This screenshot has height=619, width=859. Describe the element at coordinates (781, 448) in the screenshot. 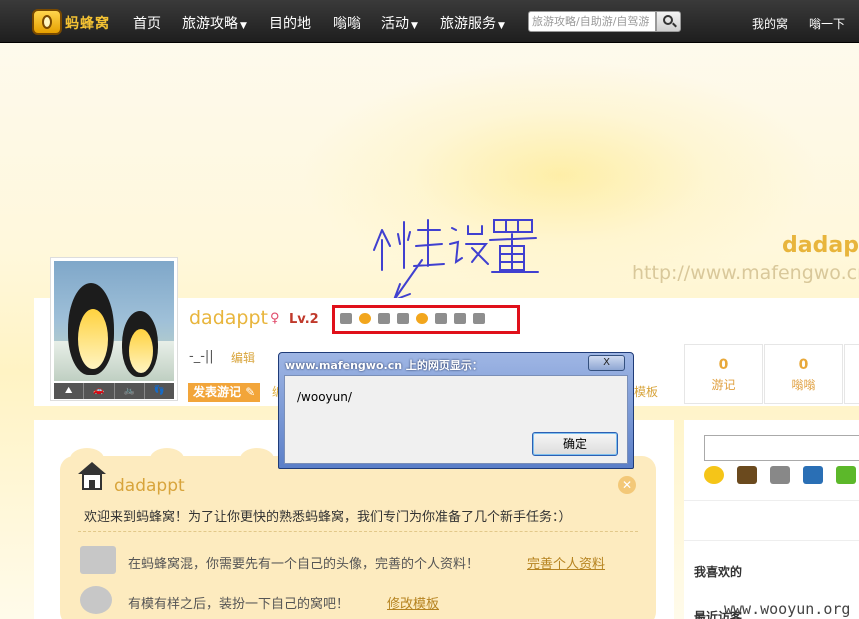

I see `weng-input` at that location.